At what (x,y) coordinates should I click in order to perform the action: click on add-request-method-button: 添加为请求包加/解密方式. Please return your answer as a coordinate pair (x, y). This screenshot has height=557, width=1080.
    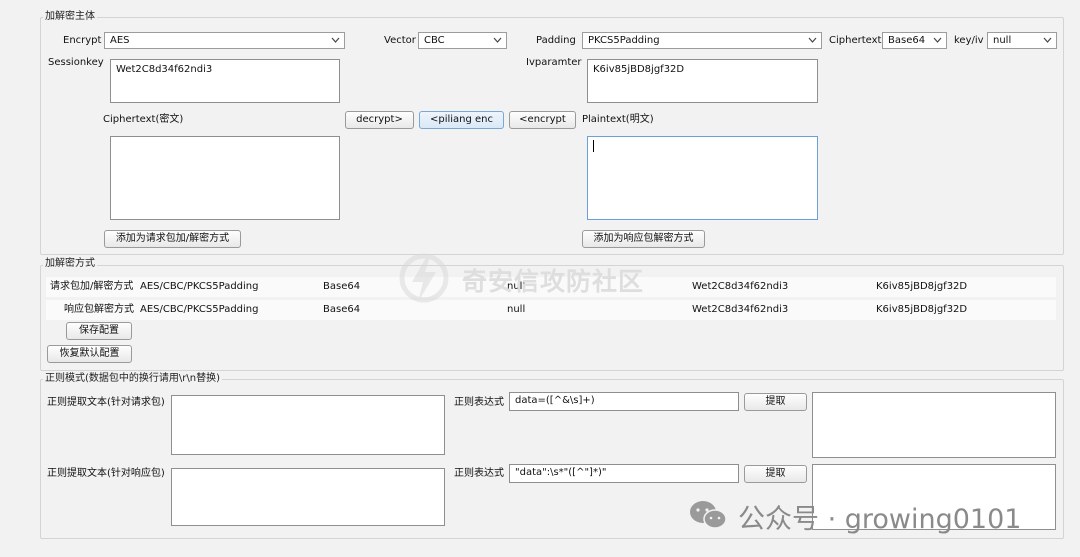
    Looking at the image, I should click on (172, 239).